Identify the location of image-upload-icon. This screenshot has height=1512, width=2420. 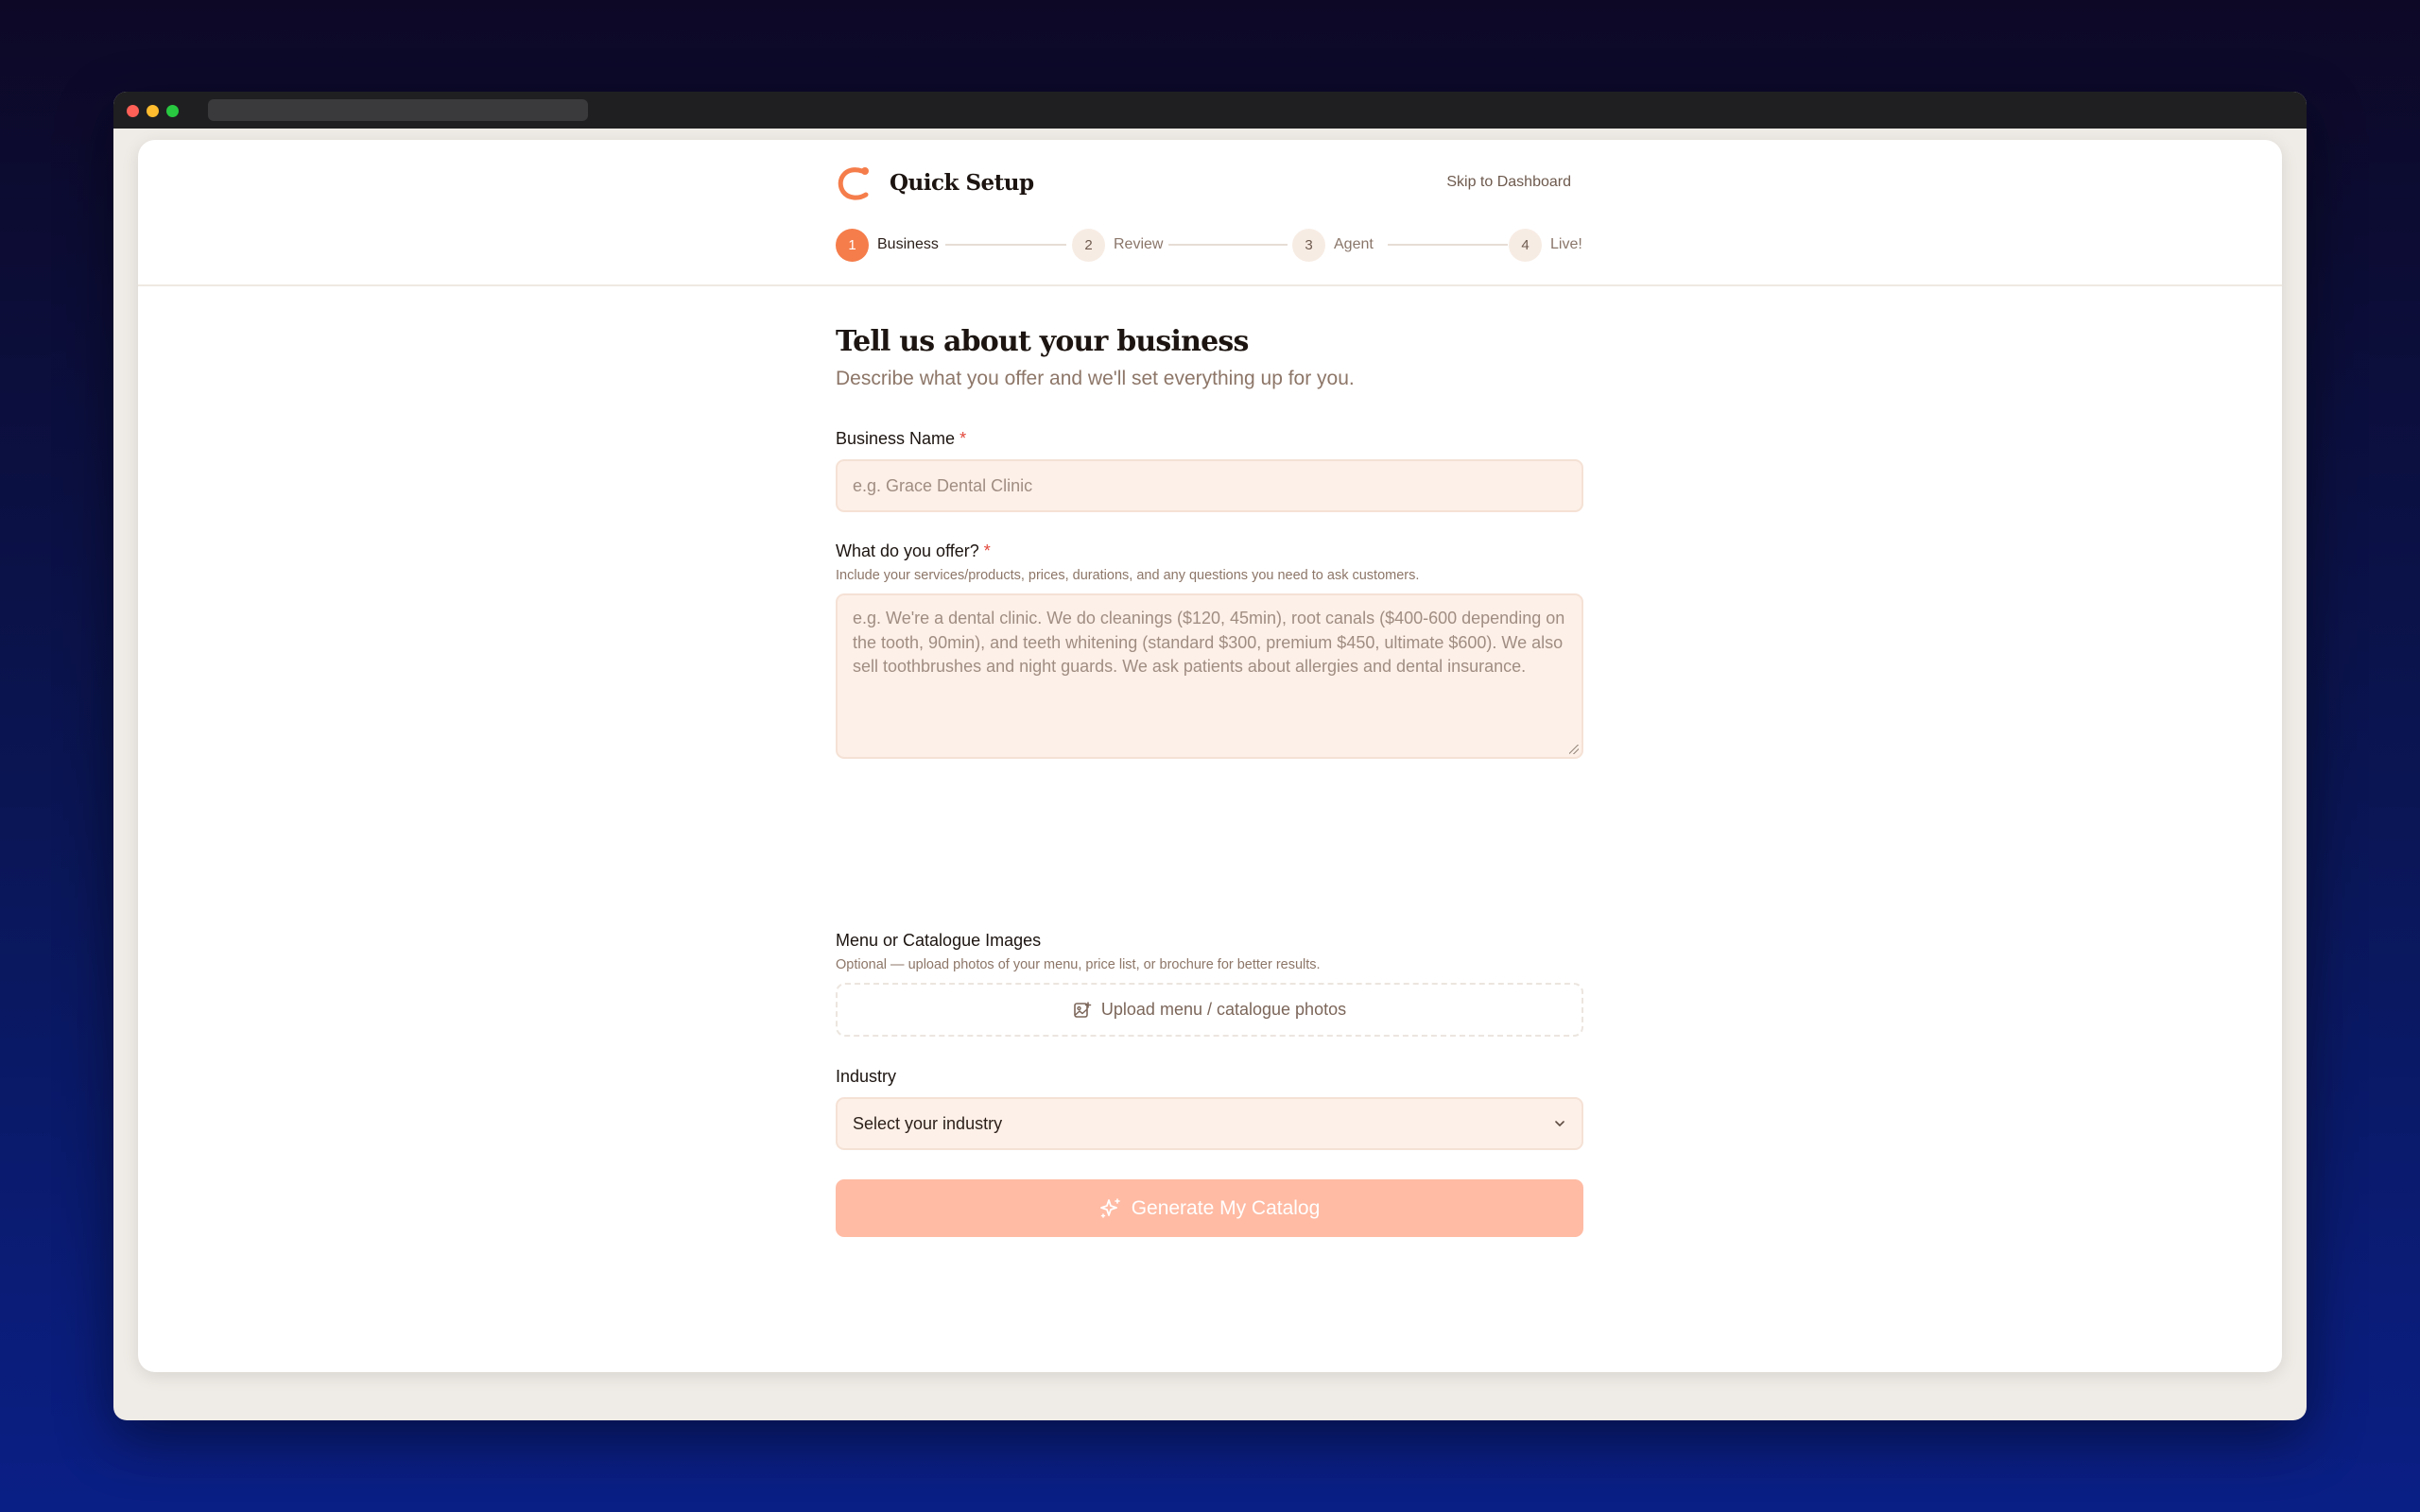
(1083, 1009).